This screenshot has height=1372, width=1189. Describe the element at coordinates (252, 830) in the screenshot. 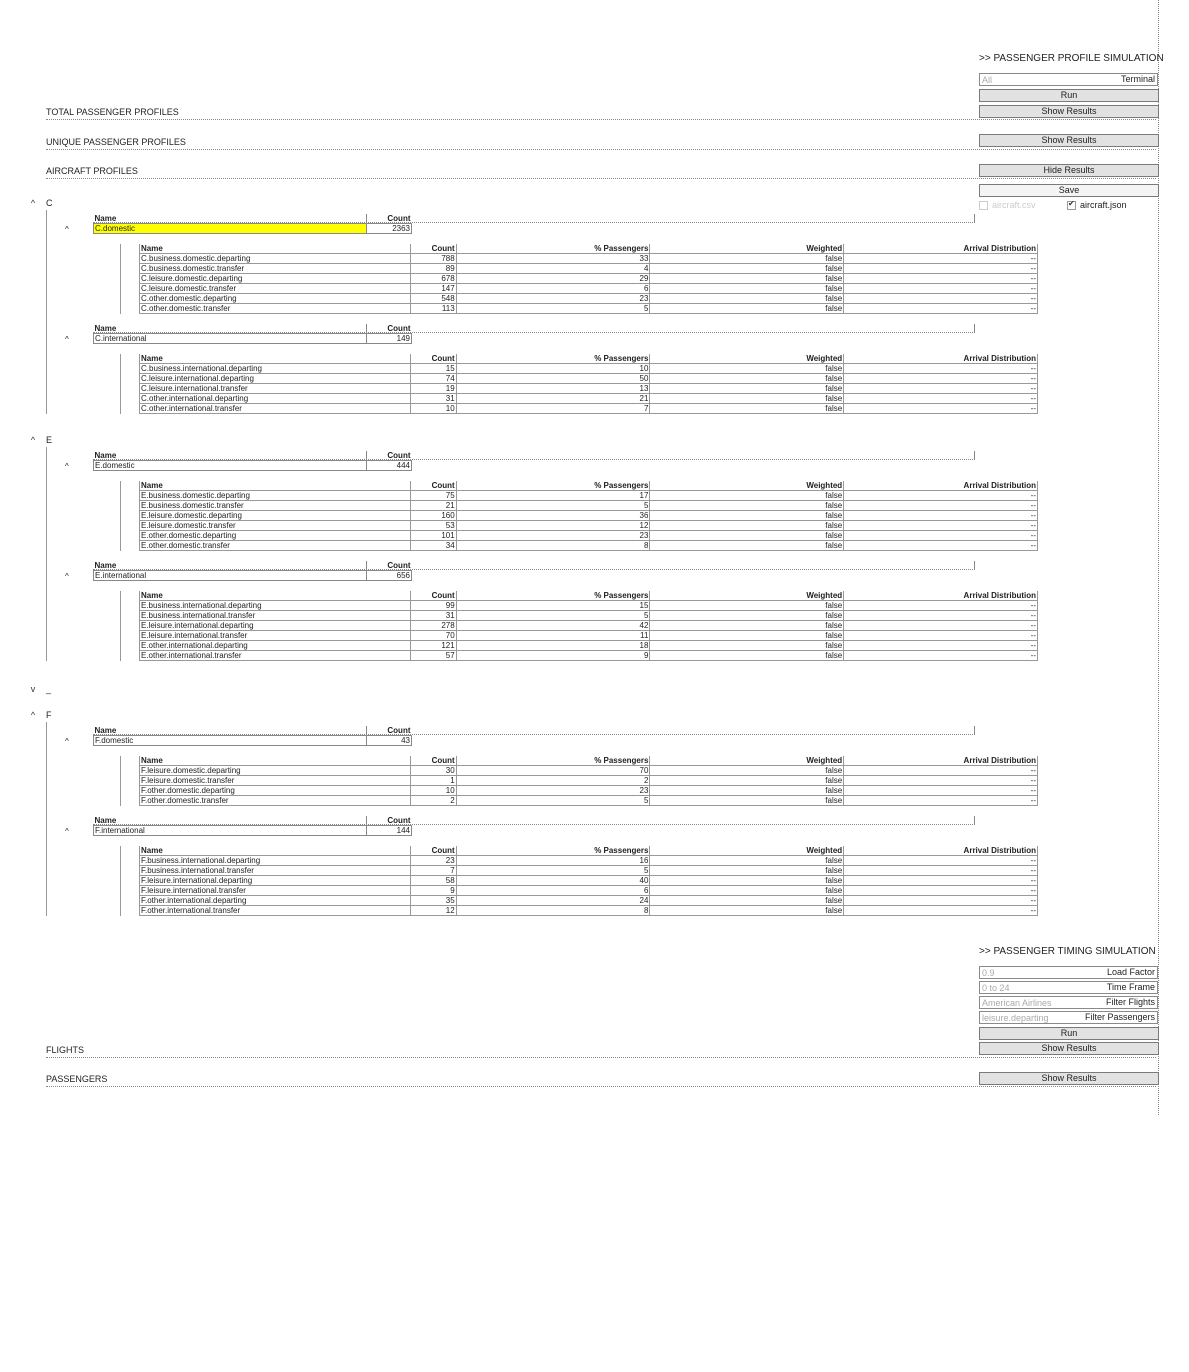

I see `table-row: F.international 144` at that location.